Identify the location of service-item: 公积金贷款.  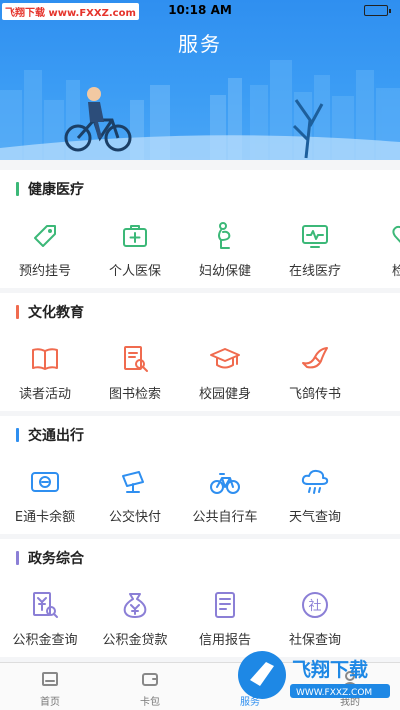
(135, 617).